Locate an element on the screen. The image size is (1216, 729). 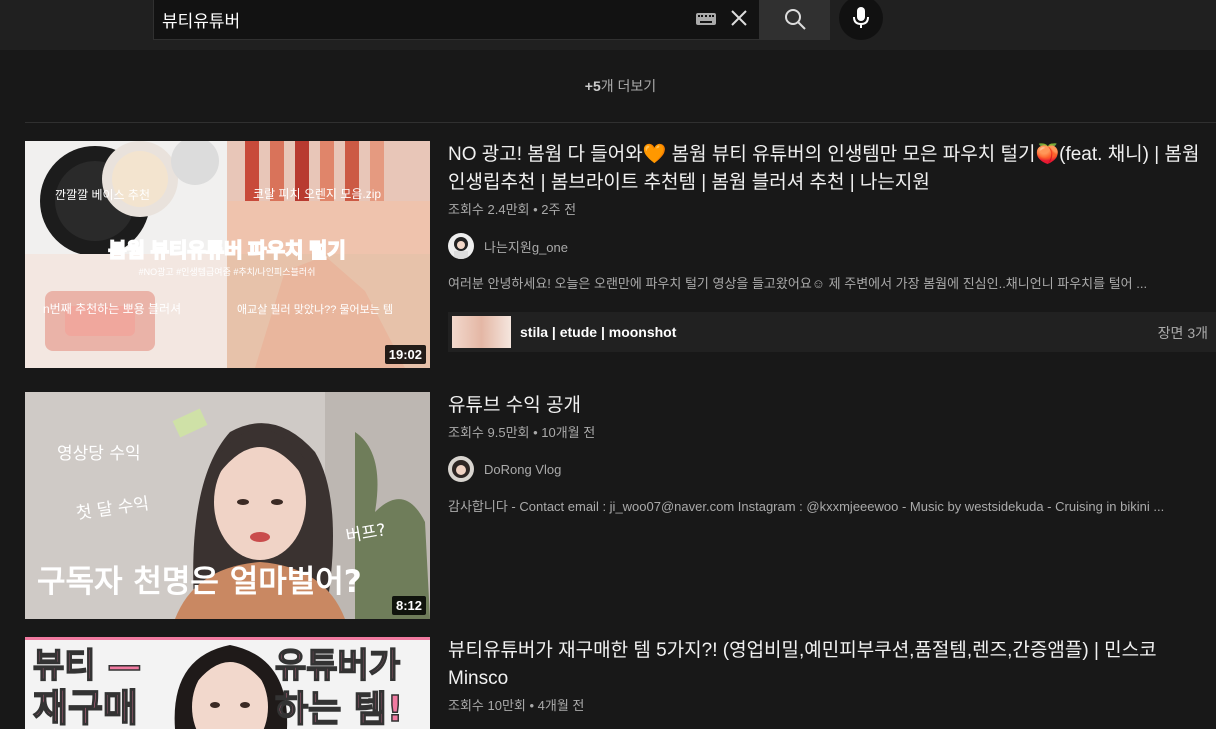
thumbnail-main-text: 봄웜 뷰티유튜버 파우치 털기 is located at coordinates (226, 250).